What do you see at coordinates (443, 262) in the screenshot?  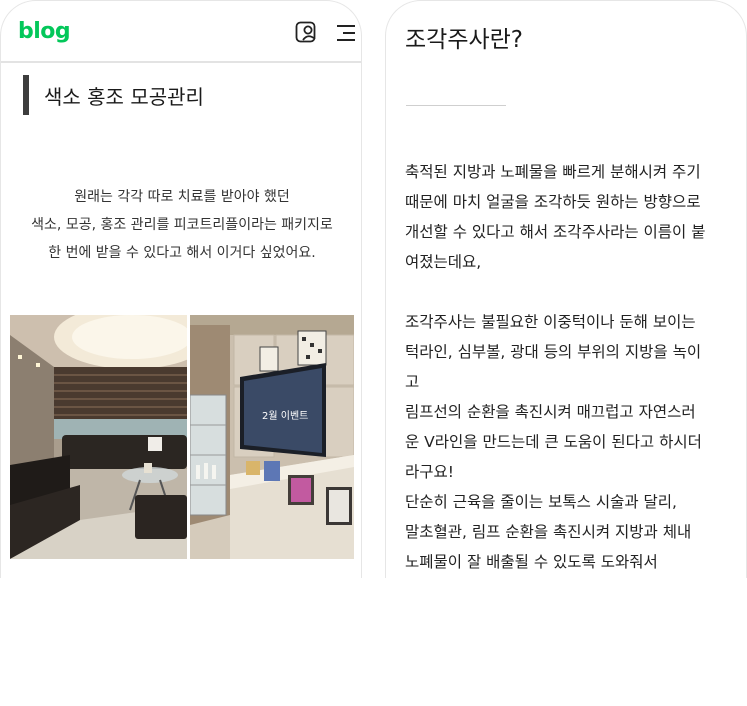 I see `body-line: 여졌는데요,` at bounding box center [443, 262].